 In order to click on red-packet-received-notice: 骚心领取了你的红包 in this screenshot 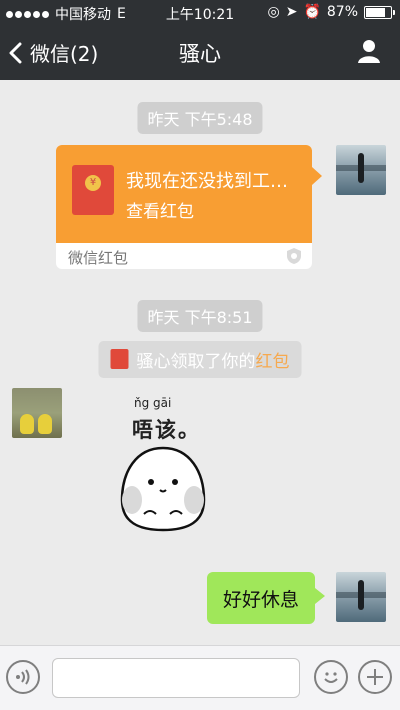, I will do `click(200, 359)`.